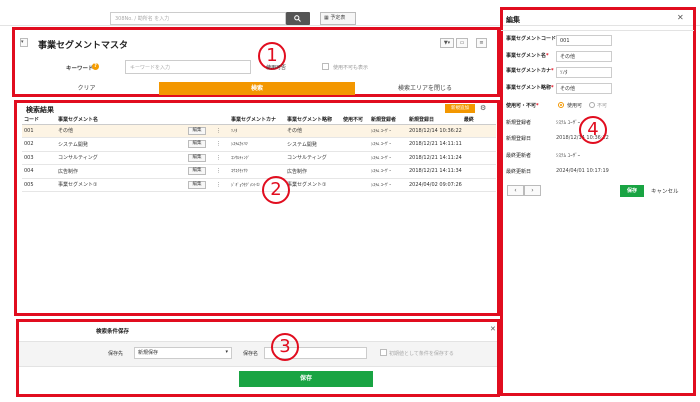 Image resolution: width=700 pixels, height=402 pixels. Describe the element at coordinates (121, 158) in the screenshot. I see `cell-name: コンサルティング` at that location.